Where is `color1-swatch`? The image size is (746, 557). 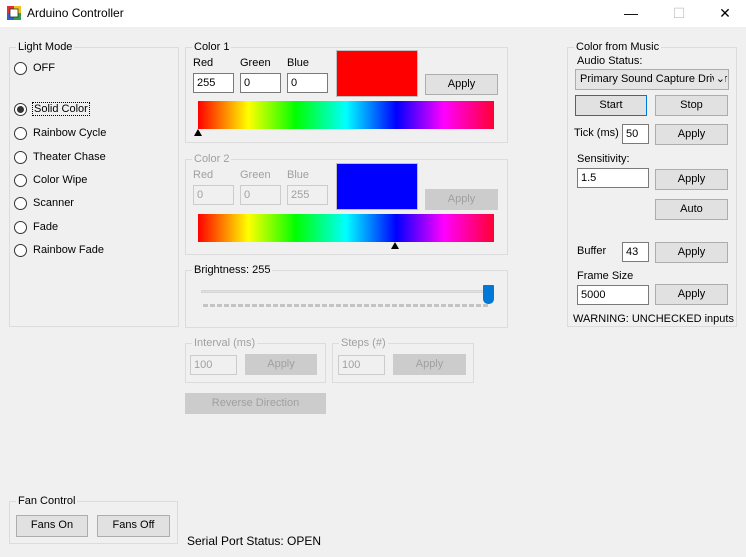
color1-swatch is located at coordinates (377, 73).